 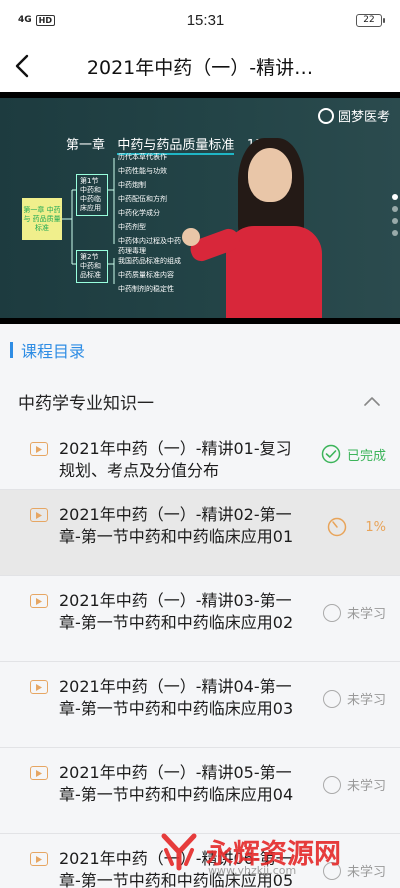 I want to click on lesson-status: 已完成, so click(x=346, y=451).